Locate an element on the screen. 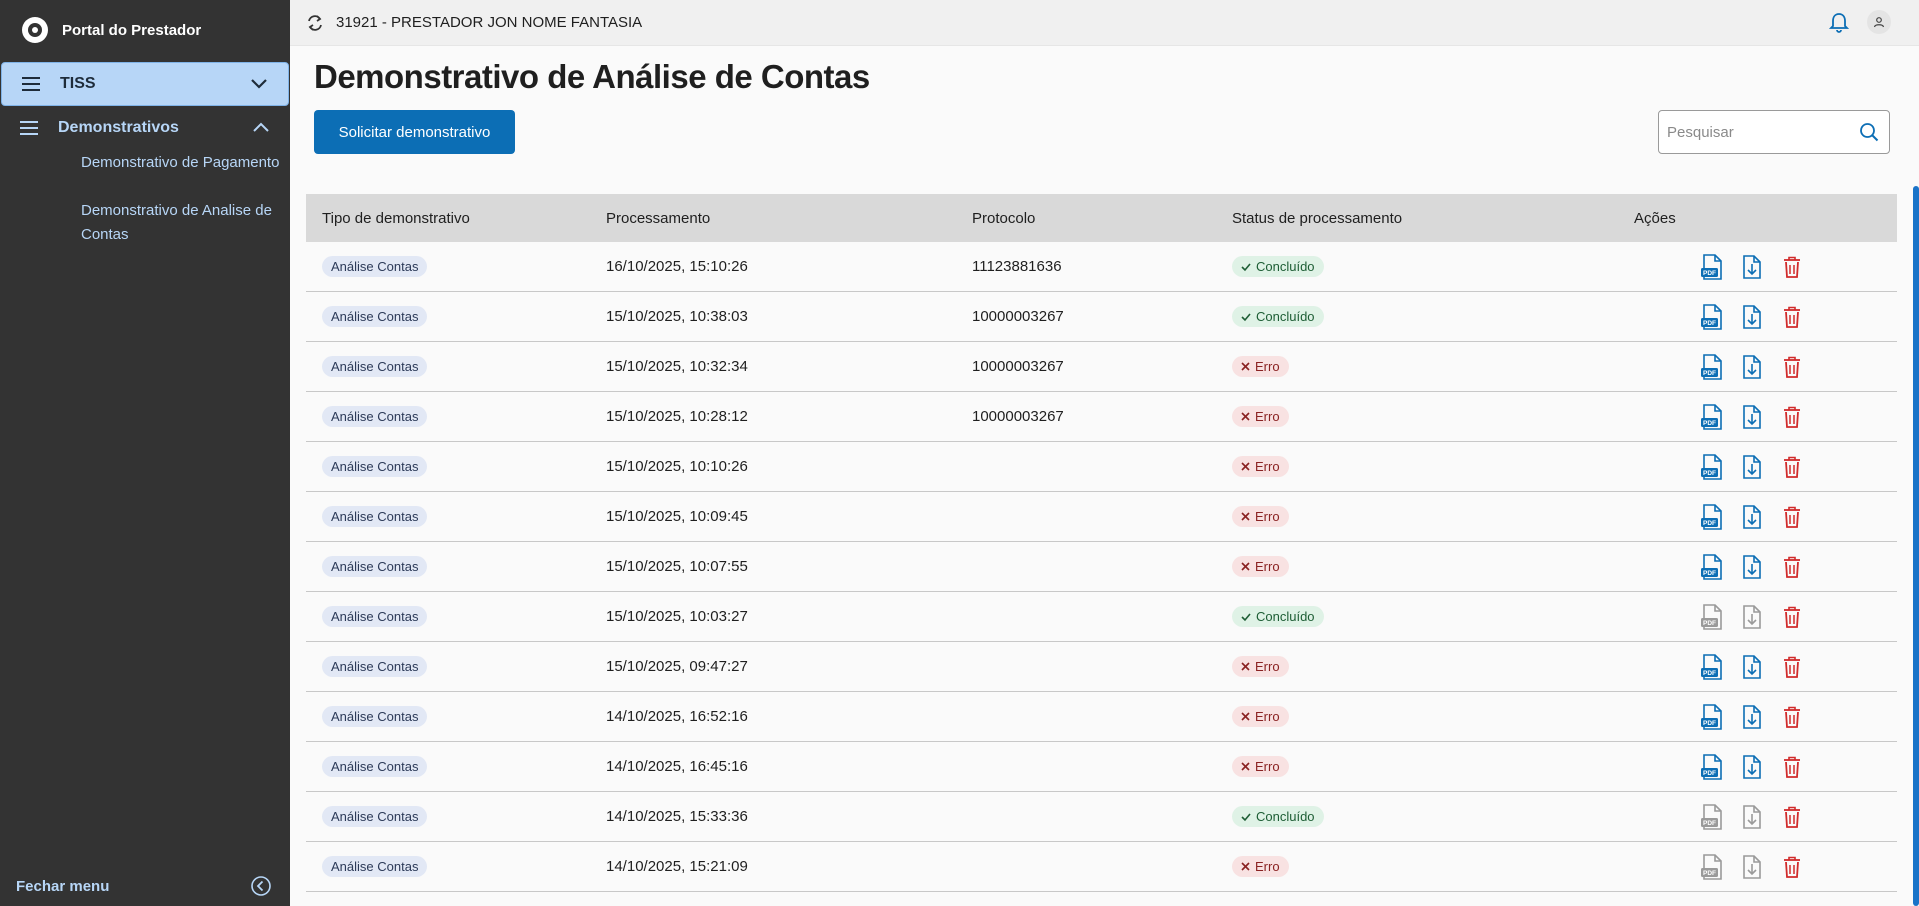 The width and height of the screenshot is (1919, 906). search-icon is located at coordinates (1869, 132).